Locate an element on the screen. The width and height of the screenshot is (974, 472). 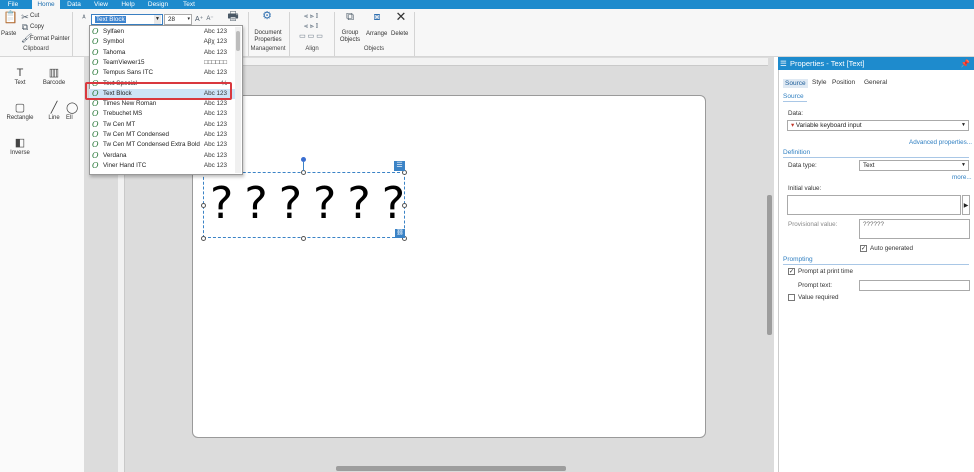
copy-button: Copy is located at coordinates (37, 27).